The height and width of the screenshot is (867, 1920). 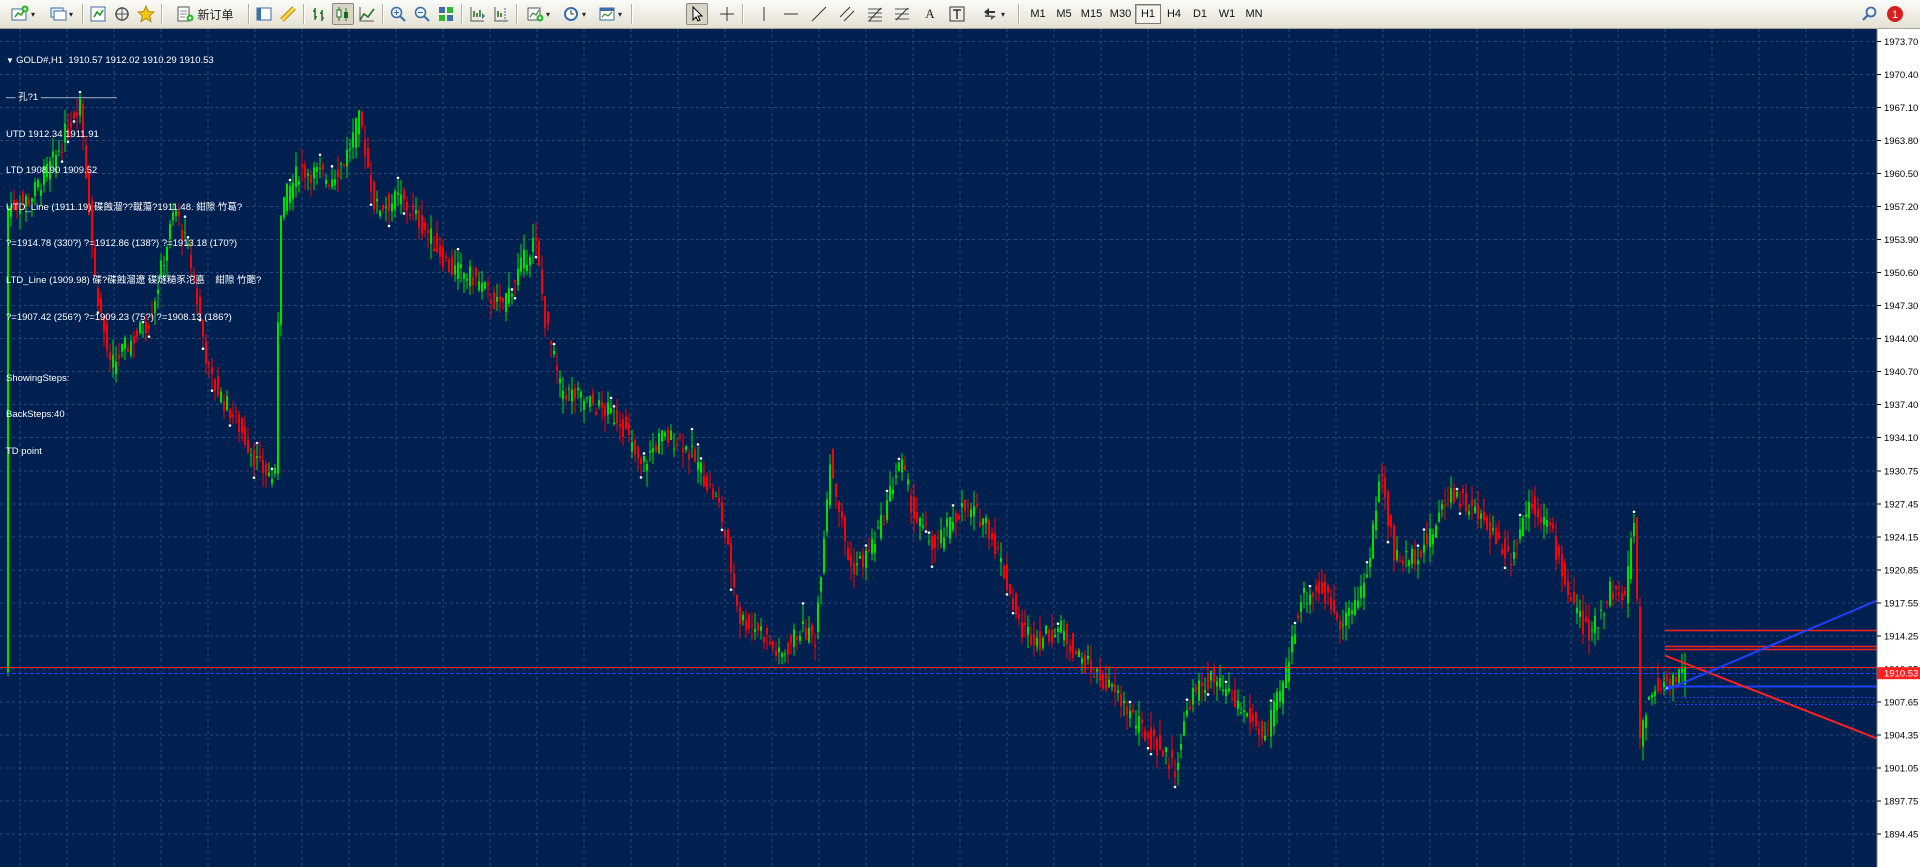 I want to click on candlestick-button, so click(x=343, y=14).